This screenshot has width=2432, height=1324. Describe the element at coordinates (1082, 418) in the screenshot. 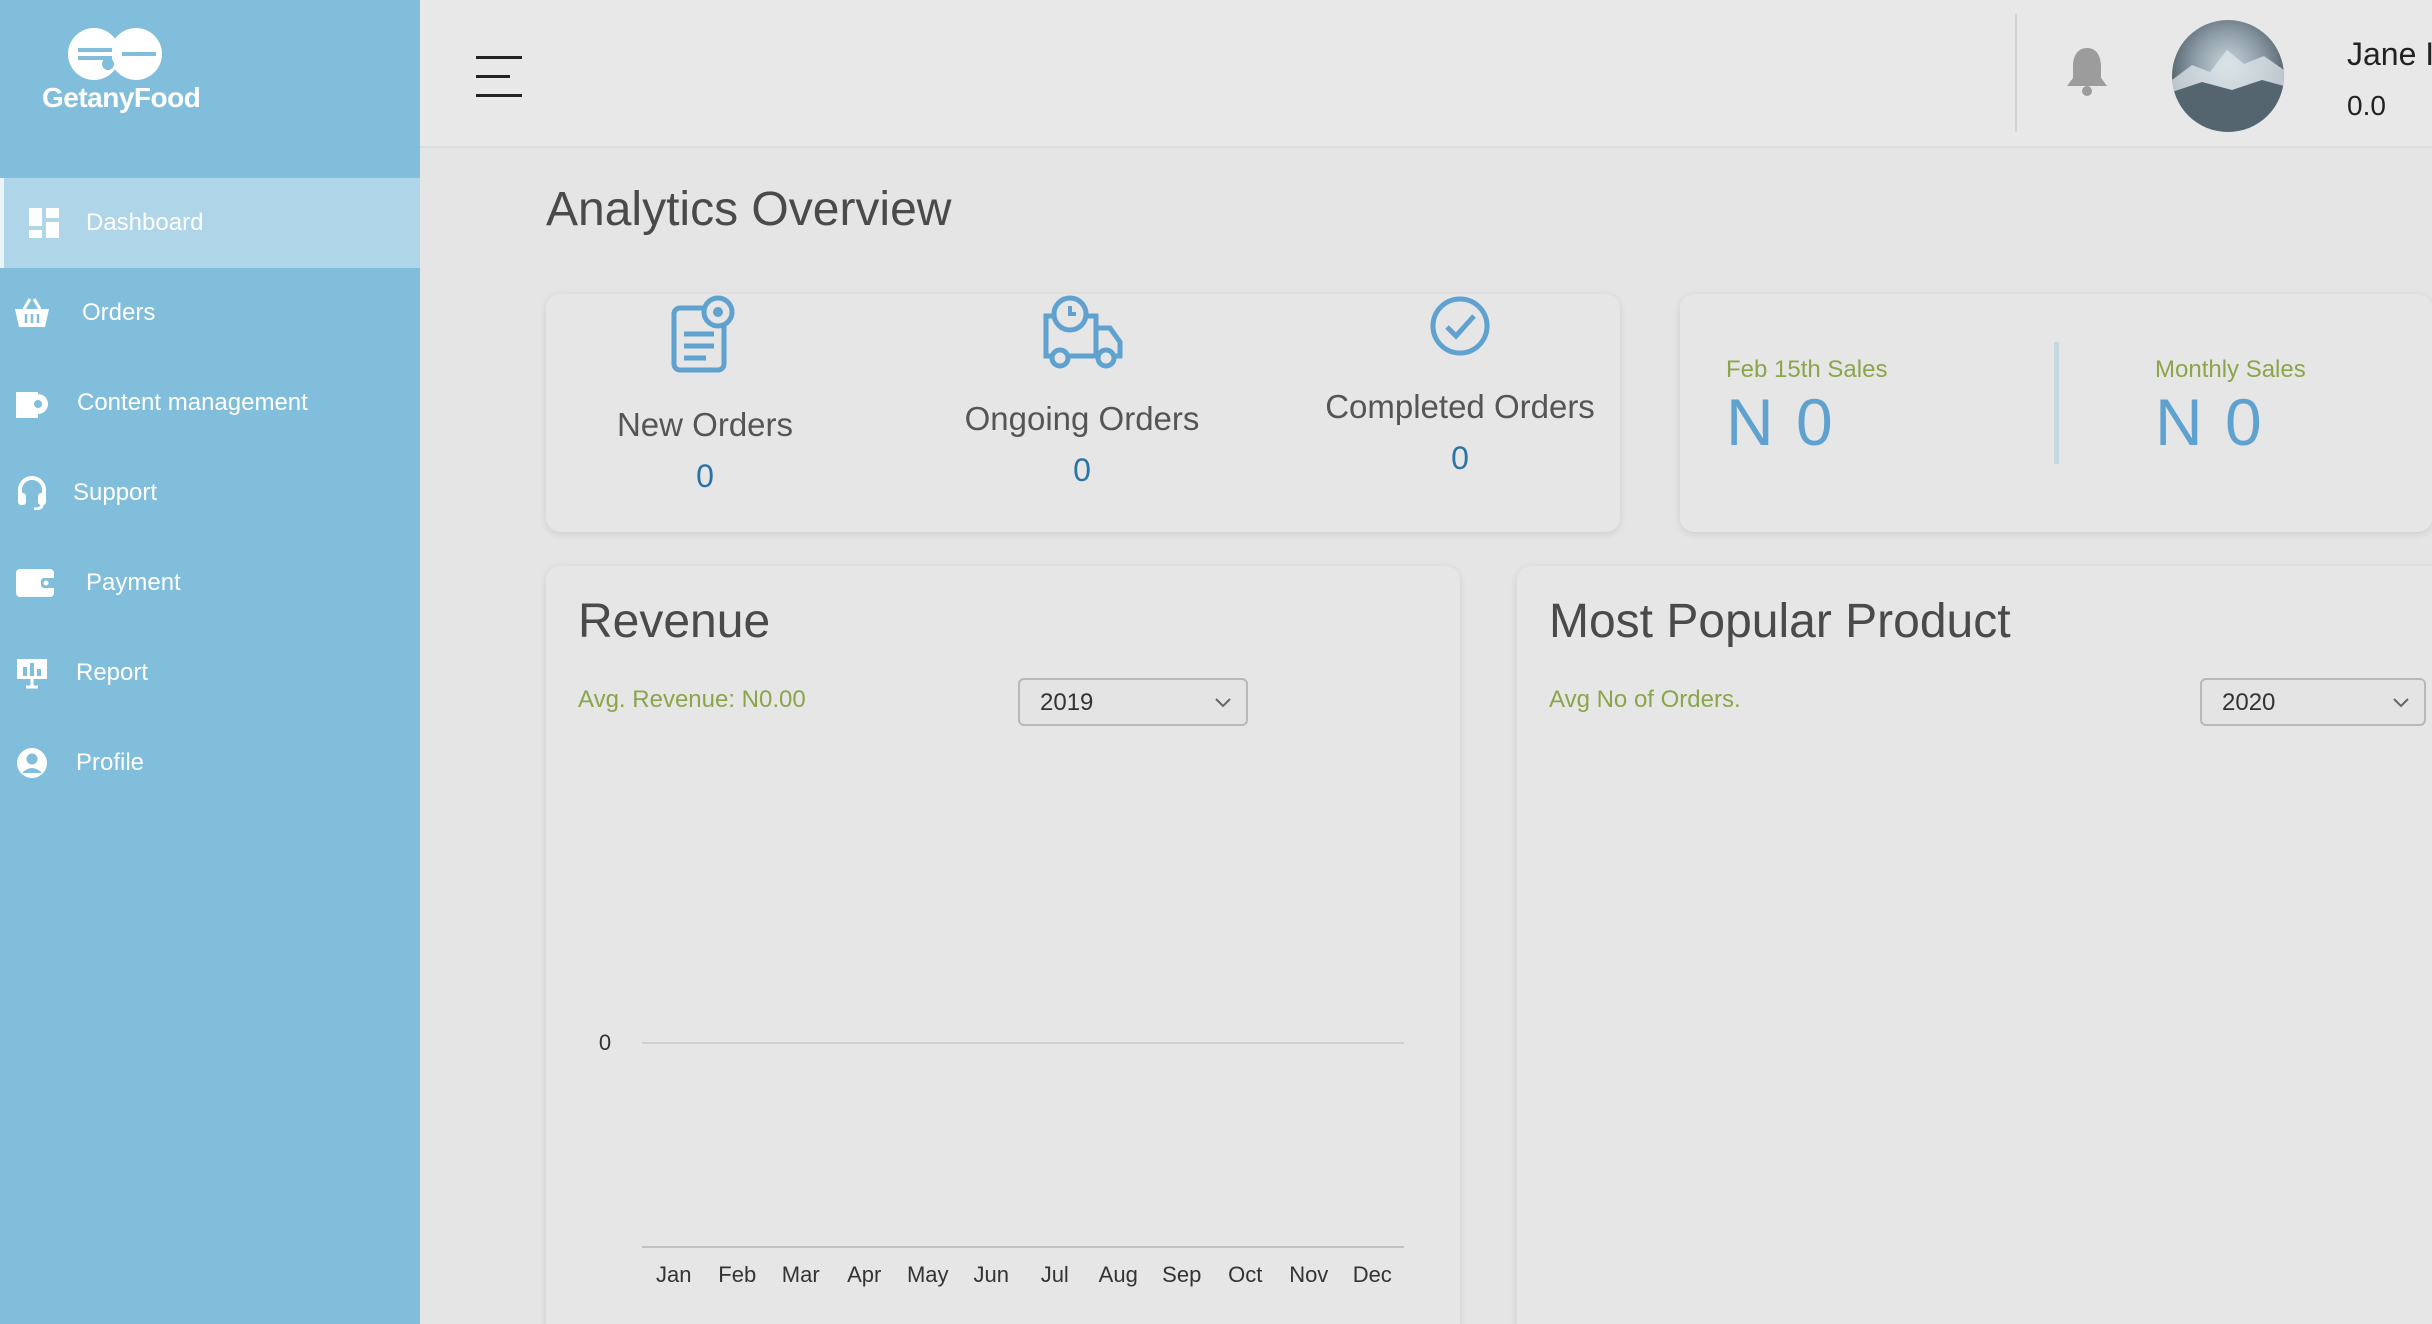

I see `stat-label-ongoing-orders: Ongoing Orders` at that location.